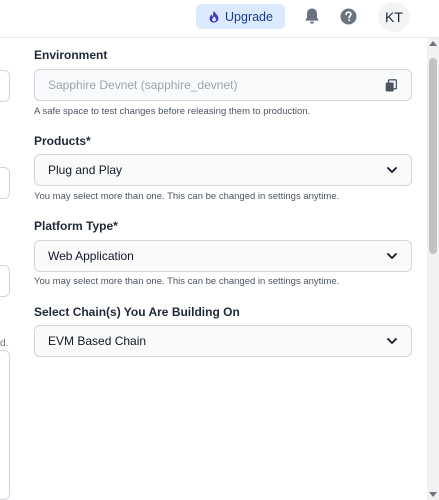  Describe the element at coordinates (4, 343) in the screenshot. I see `left-truncated-text: d.` at that location.